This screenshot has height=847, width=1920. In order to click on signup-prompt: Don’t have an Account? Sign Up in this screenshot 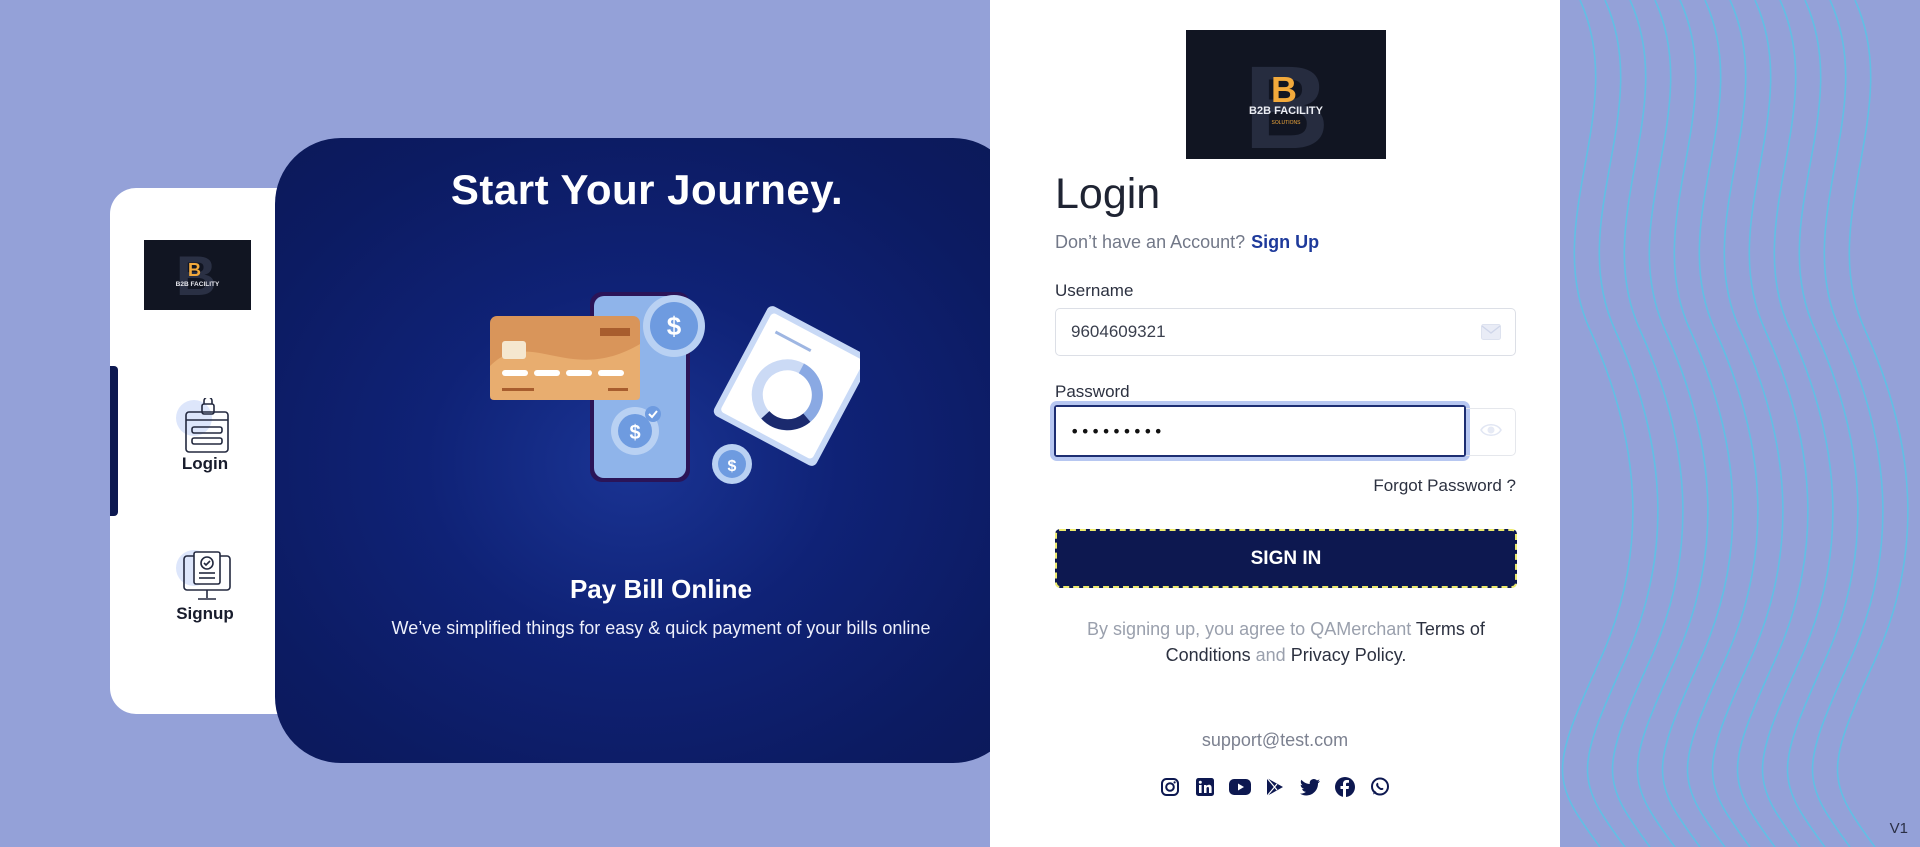, I will do `click(1187, 242)`.